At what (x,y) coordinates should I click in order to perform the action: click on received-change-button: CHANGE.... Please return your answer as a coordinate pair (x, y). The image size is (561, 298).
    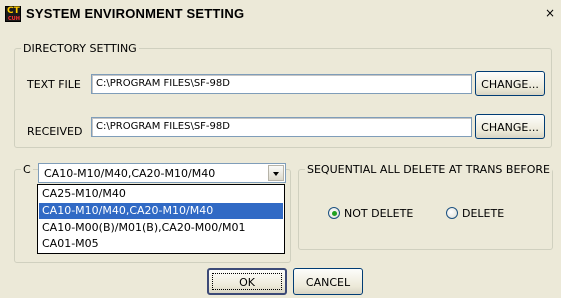
    Looking at the image, I should click on (510, 126).